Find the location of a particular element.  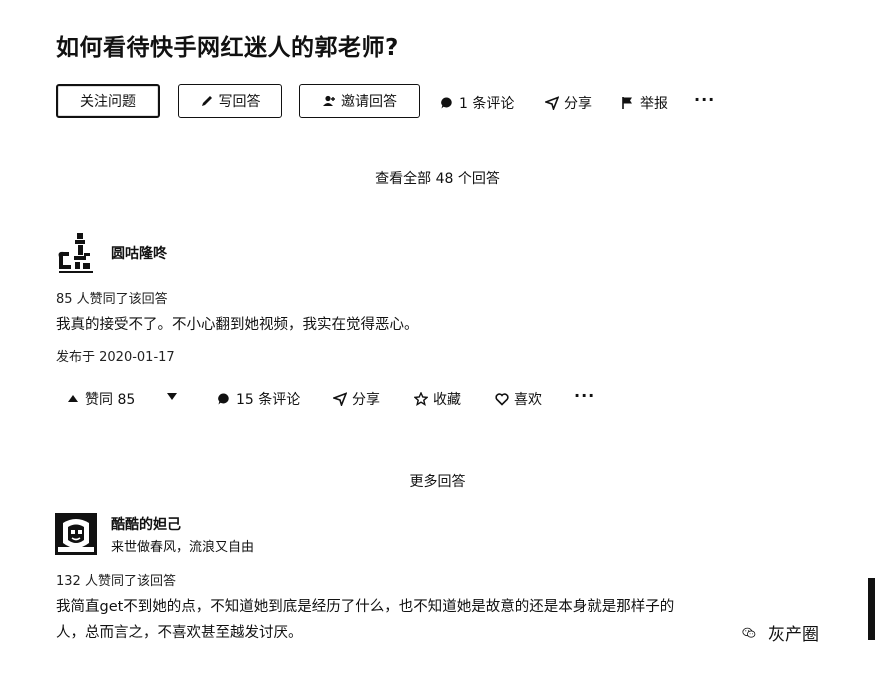

invite-answer-label: 邀请回答 is located at coordinates (369, 102).